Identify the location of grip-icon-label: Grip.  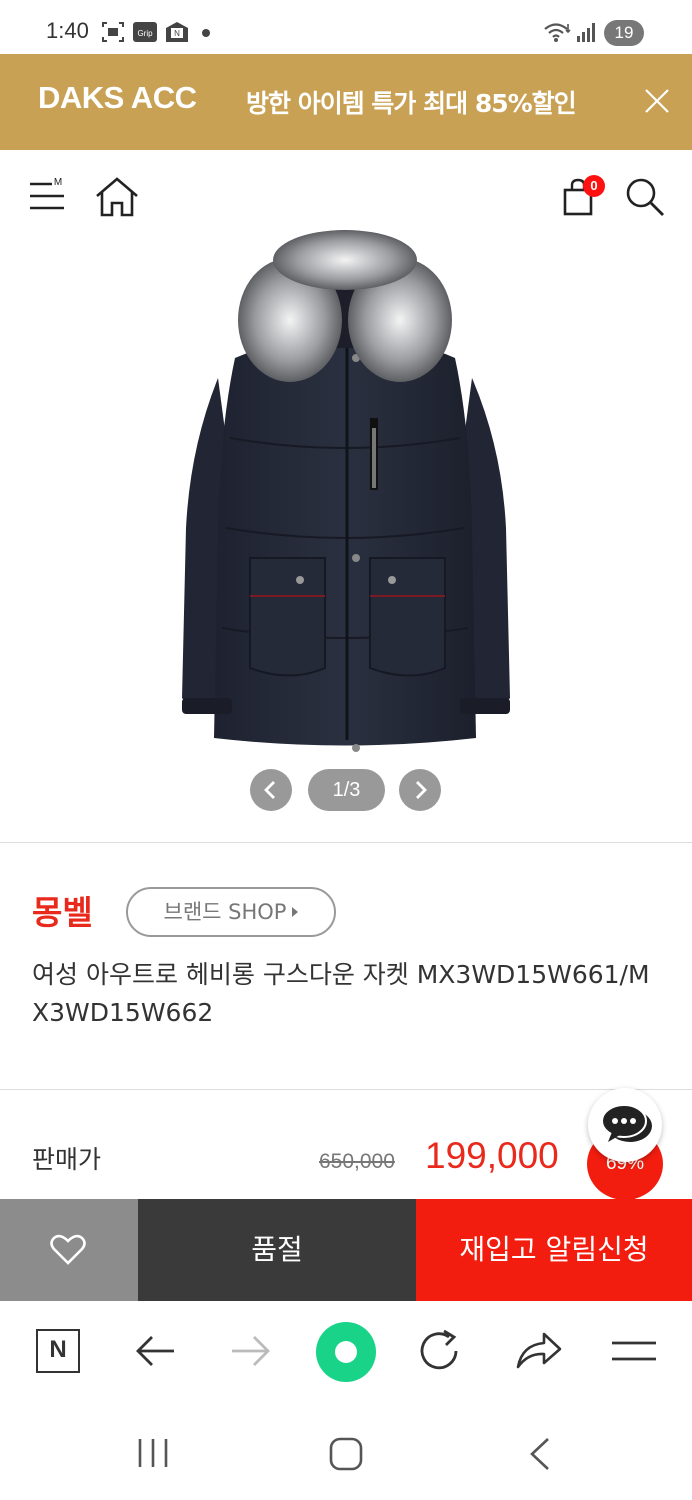
(145, 33).